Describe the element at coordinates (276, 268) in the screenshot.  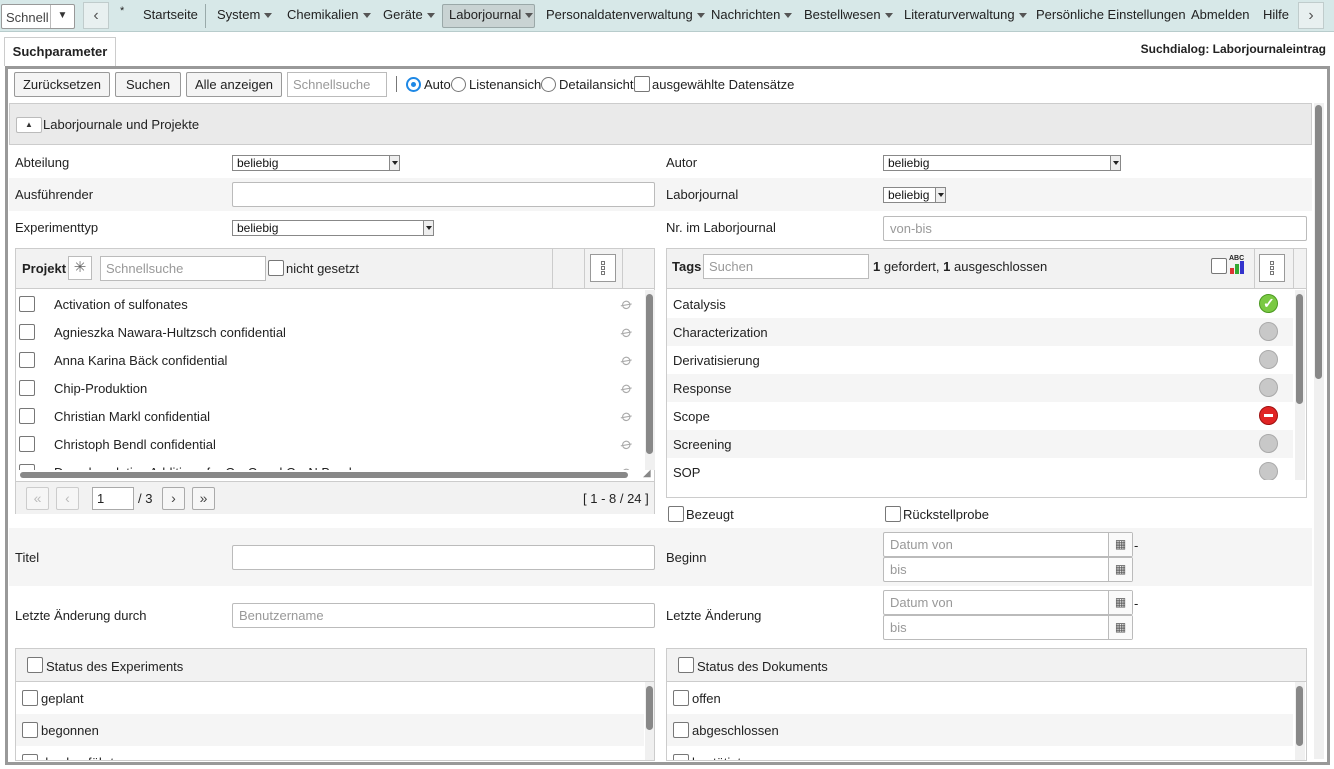
I see `not-set-checkbox` at that location.